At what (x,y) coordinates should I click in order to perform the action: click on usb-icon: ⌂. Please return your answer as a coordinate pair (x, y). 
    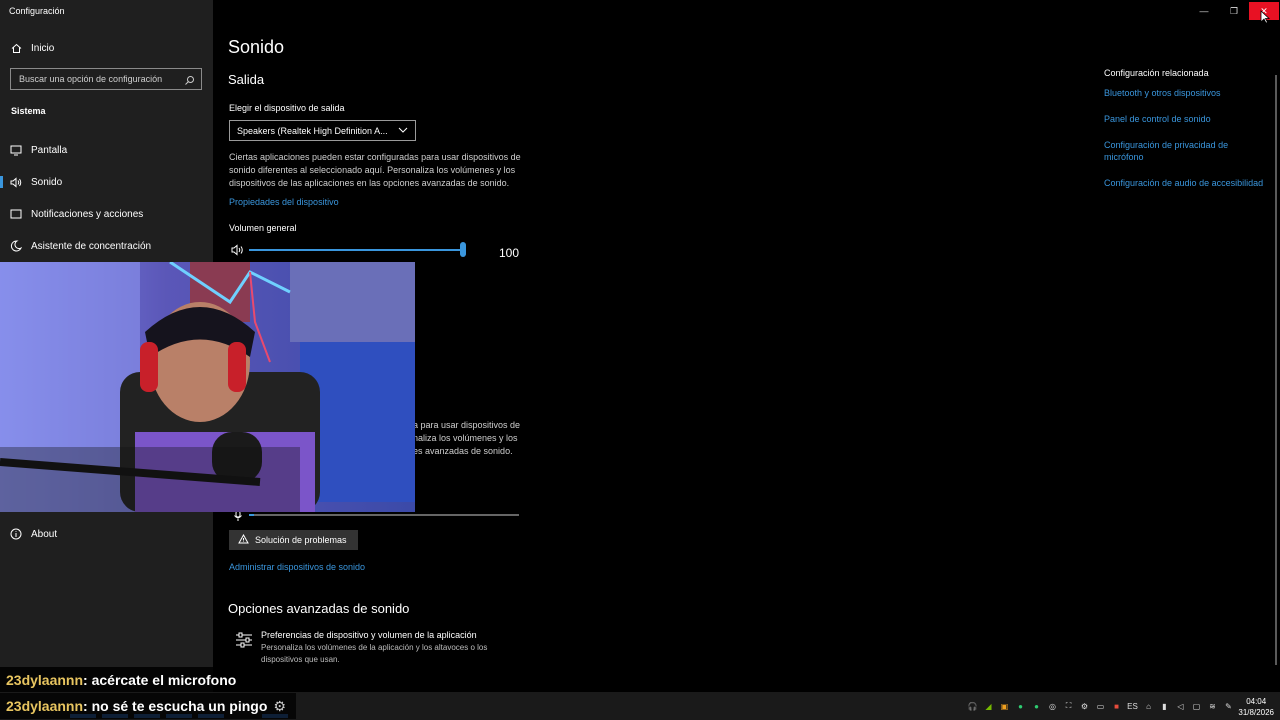
    Looking at the image, I should click on (1148, 706).